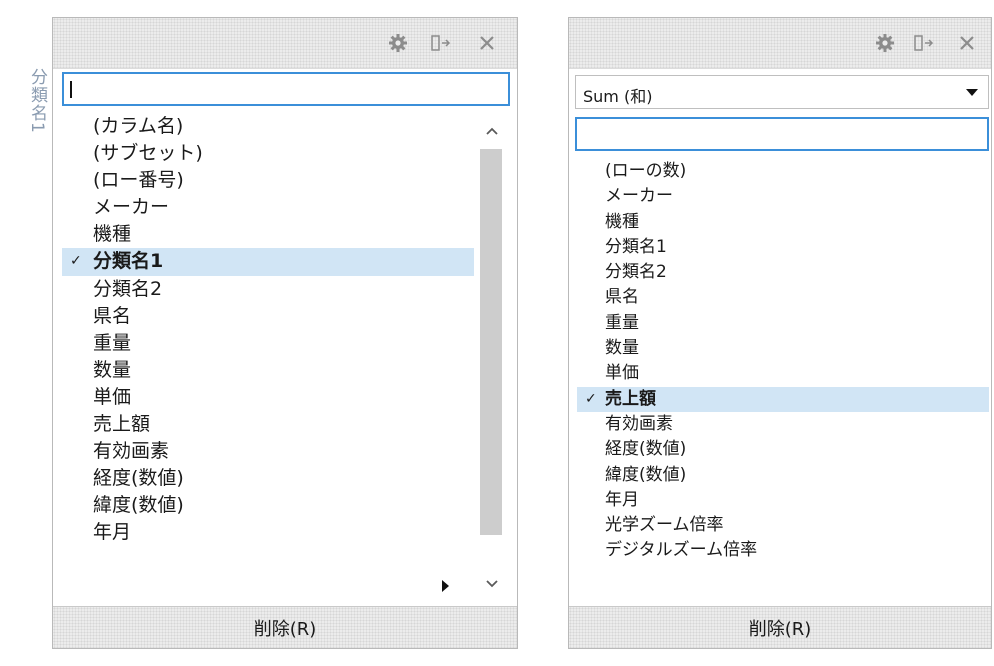 The width and height of the screenshot is (994, 666). I want to click on chevron-down-icon, so click(972, 92).